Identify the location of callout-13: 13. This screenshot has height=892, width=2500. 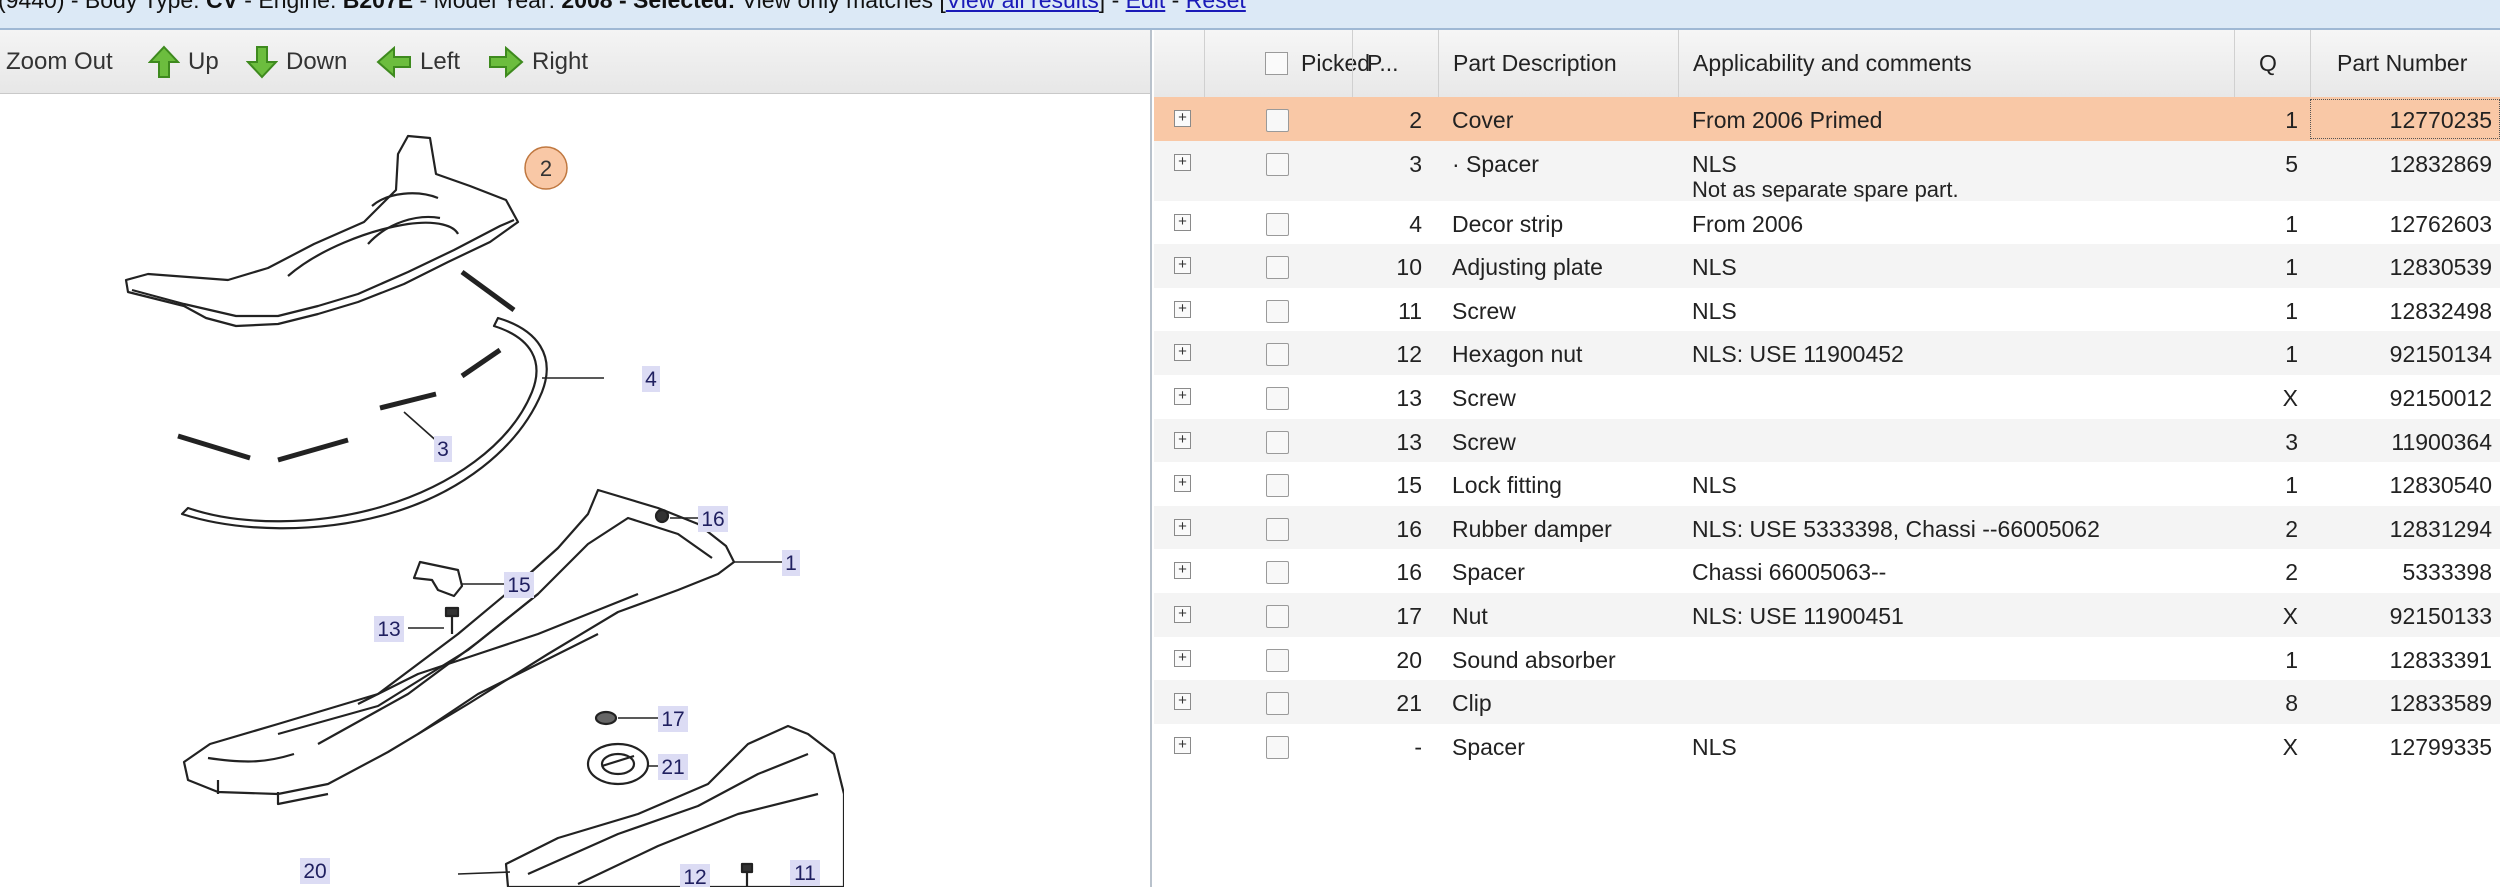
(389, 629).